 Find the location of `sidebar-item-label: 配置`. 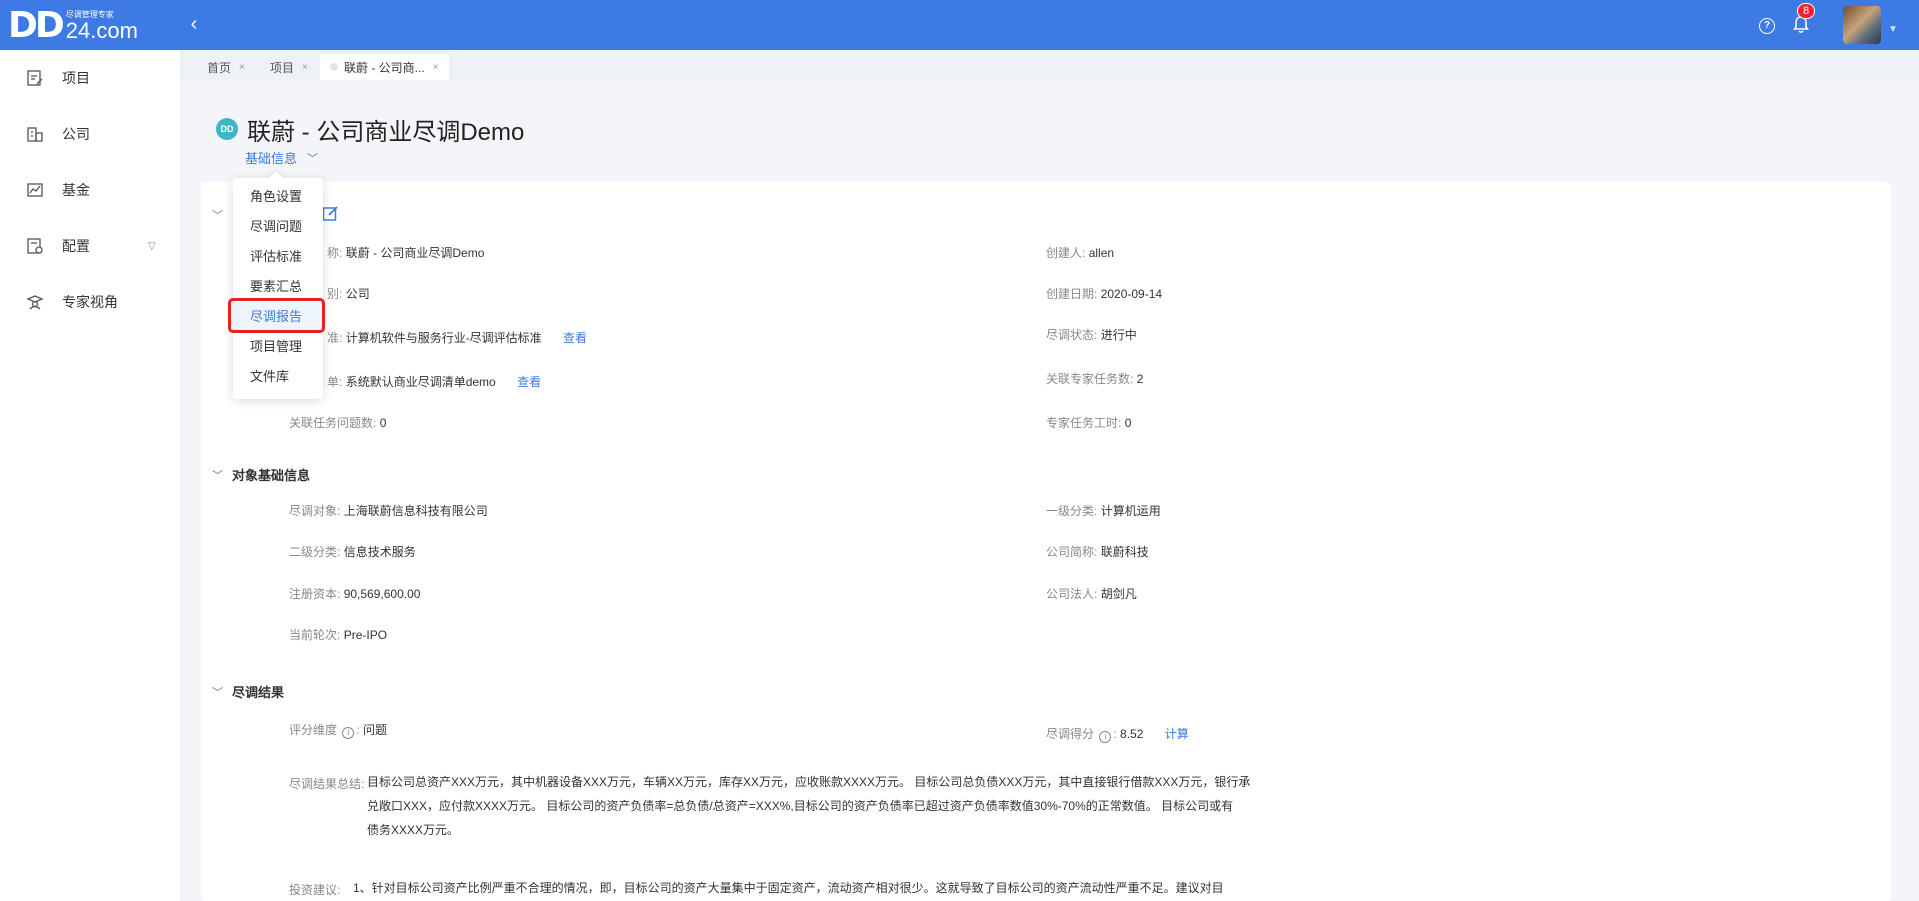

sidebar-item-label: 配置 is located at coordinates (76, 246).